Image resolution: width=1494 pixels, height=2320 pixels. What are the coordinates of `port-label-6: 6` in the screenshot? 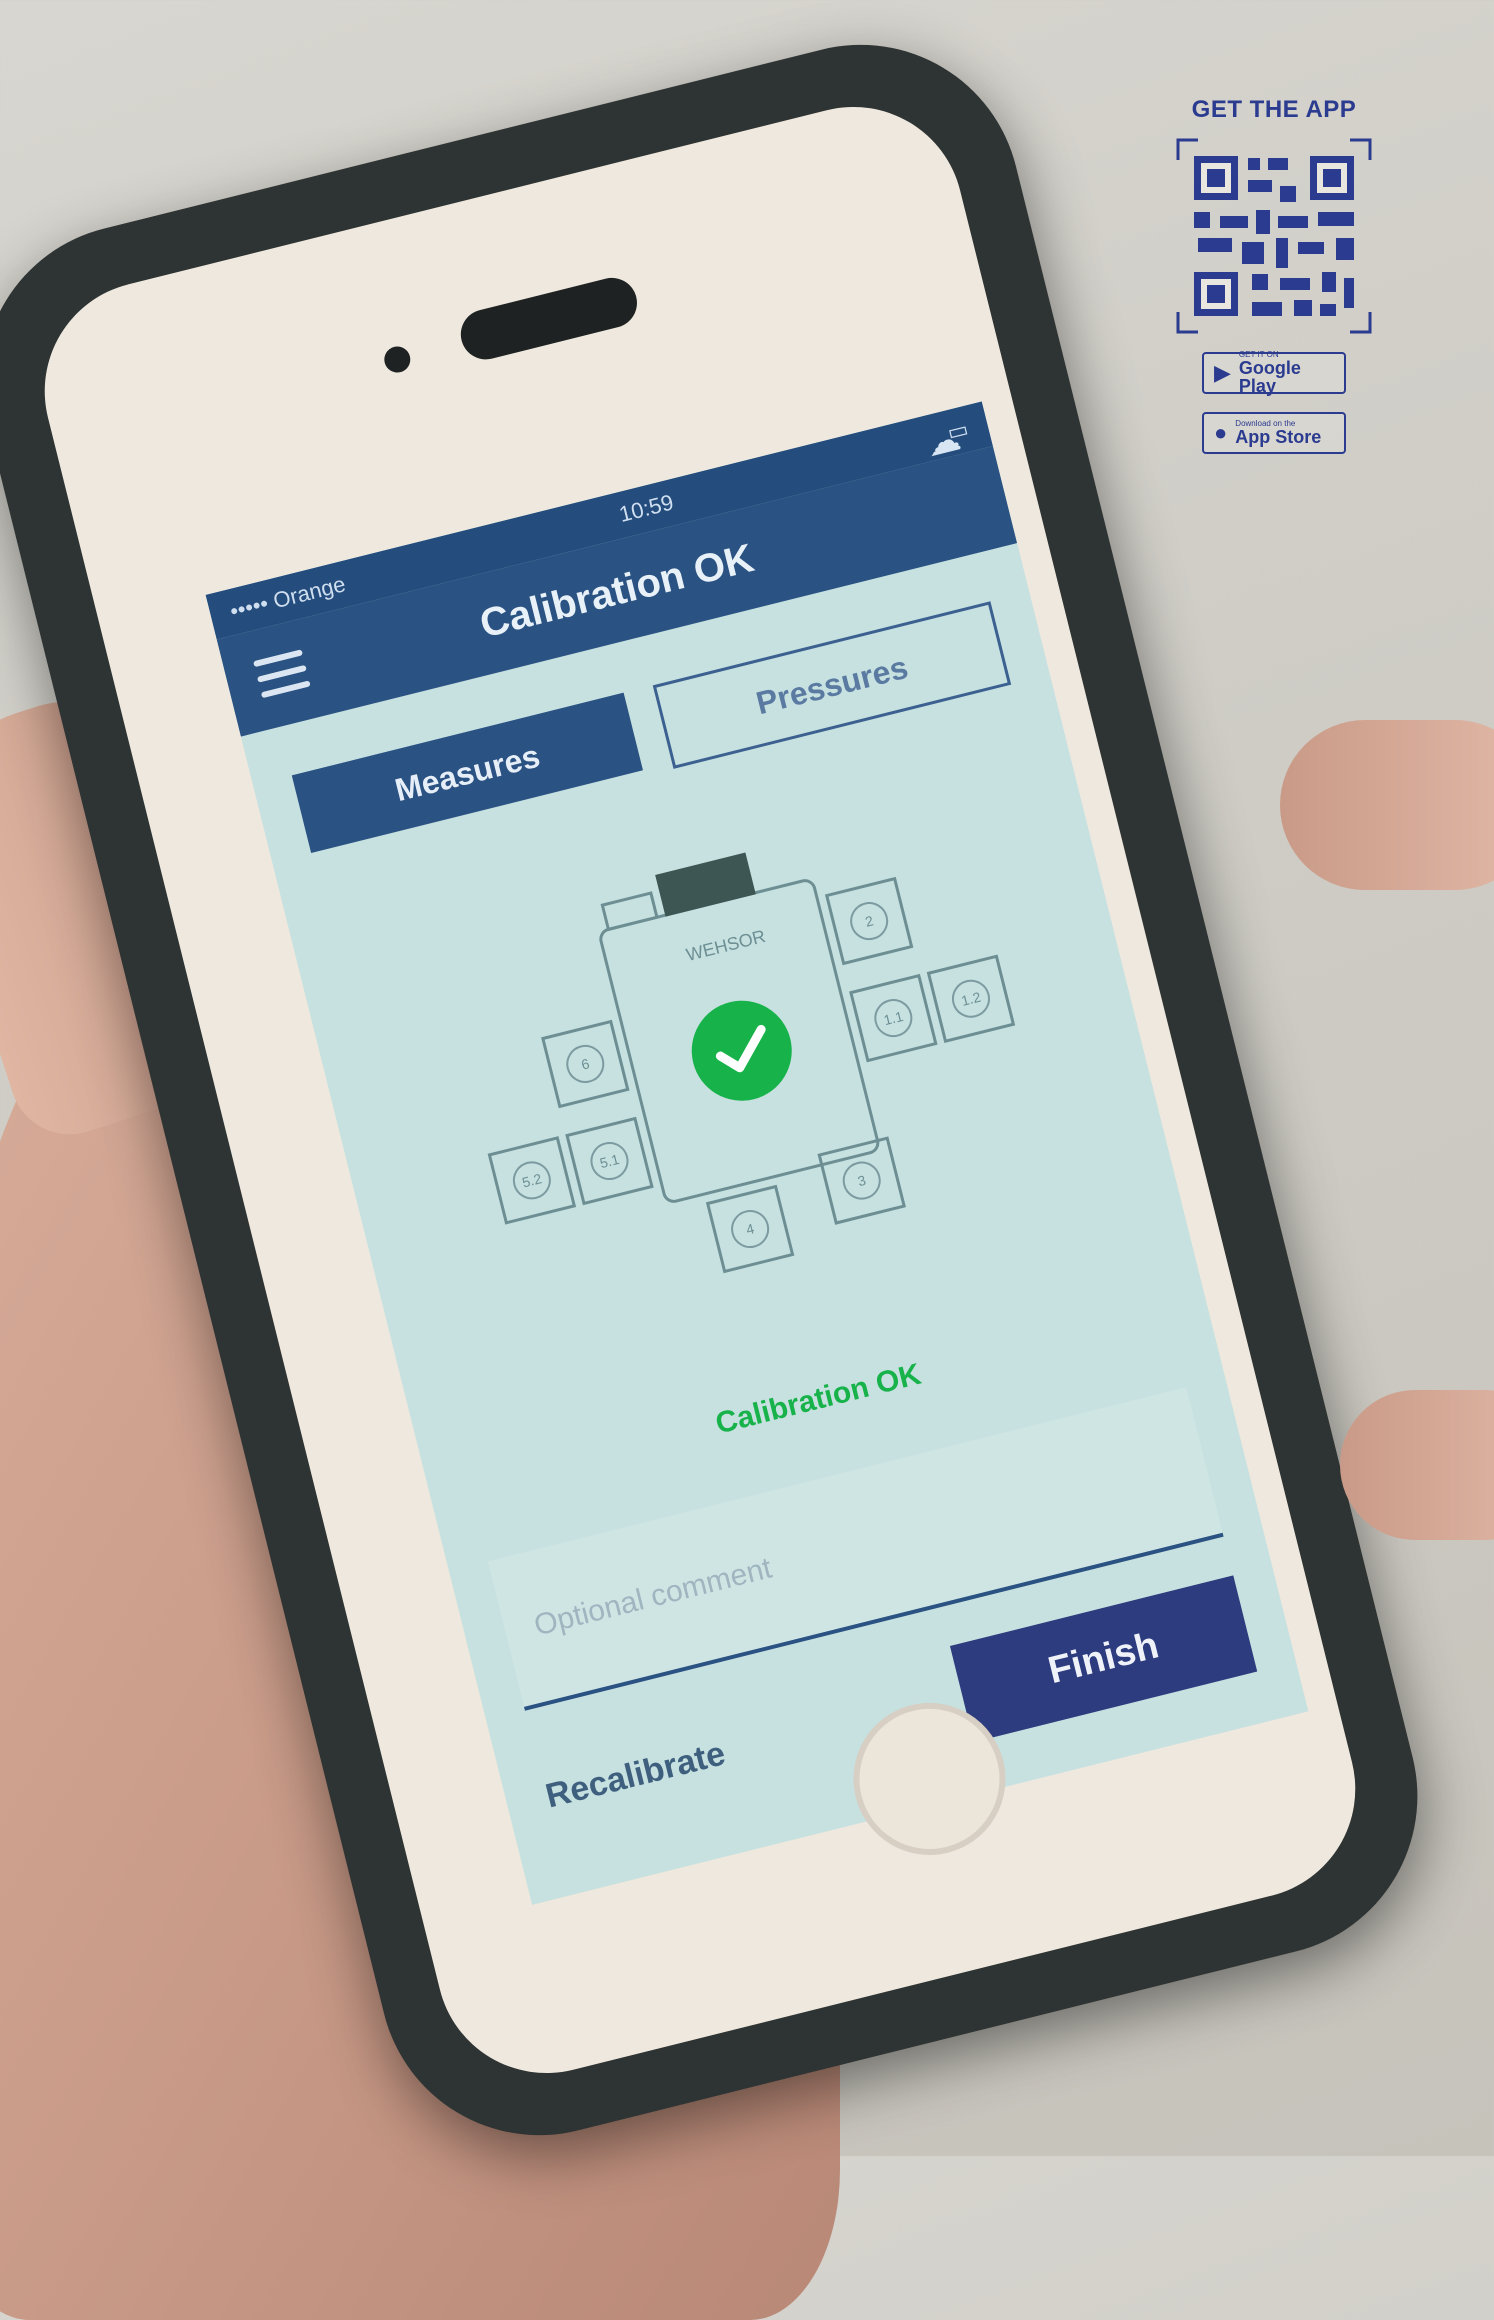 It's located at (586, 1063).